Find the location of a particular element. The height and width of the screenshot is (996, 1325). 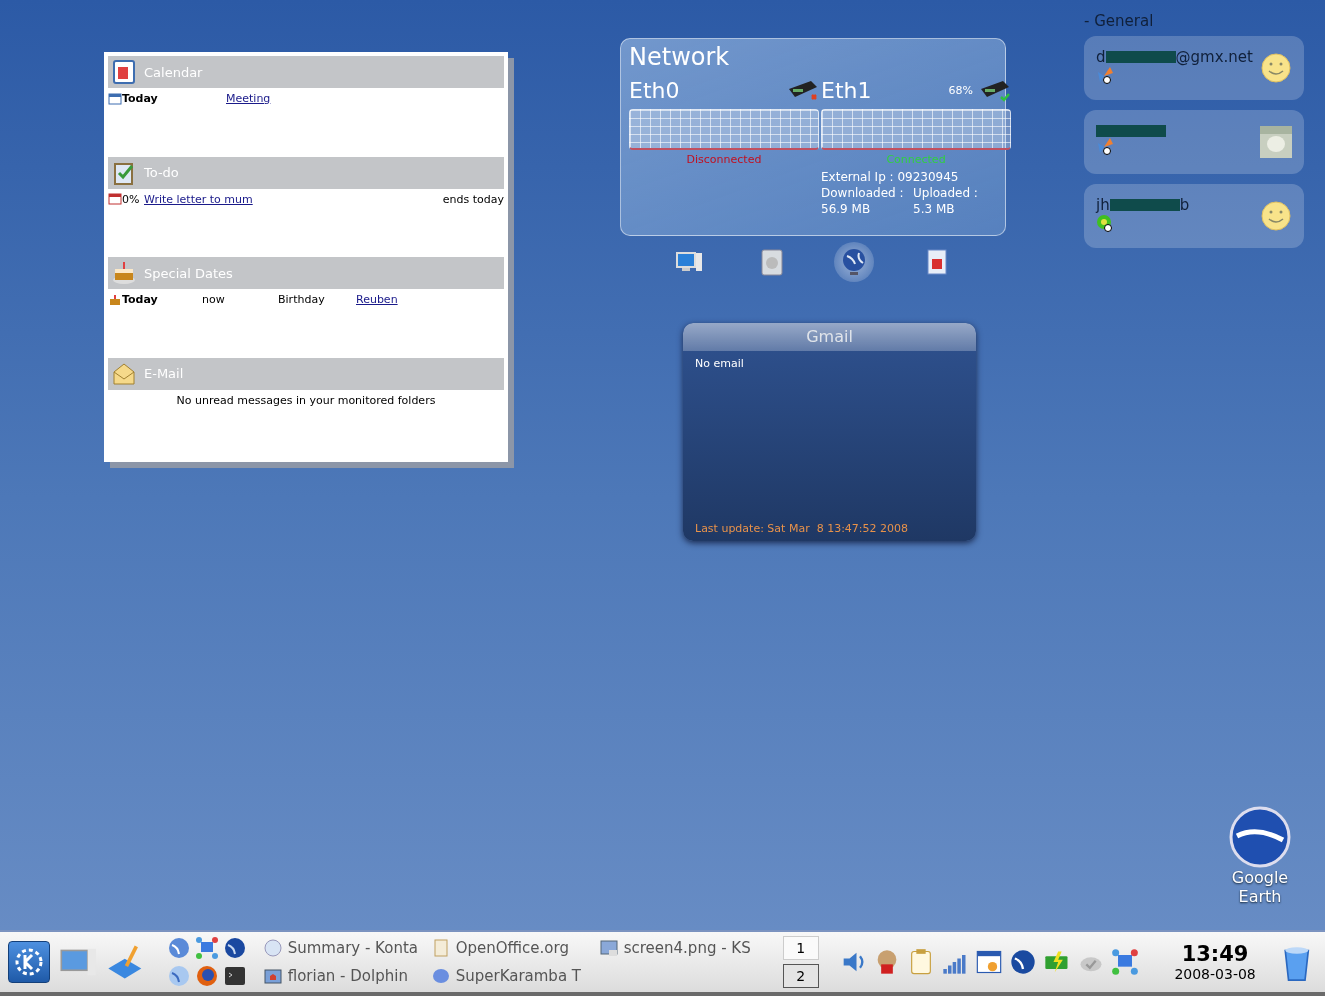

last-update: Last update: Sat Mar 8 13:47:52 2008 is located at coordinates (802, 528).